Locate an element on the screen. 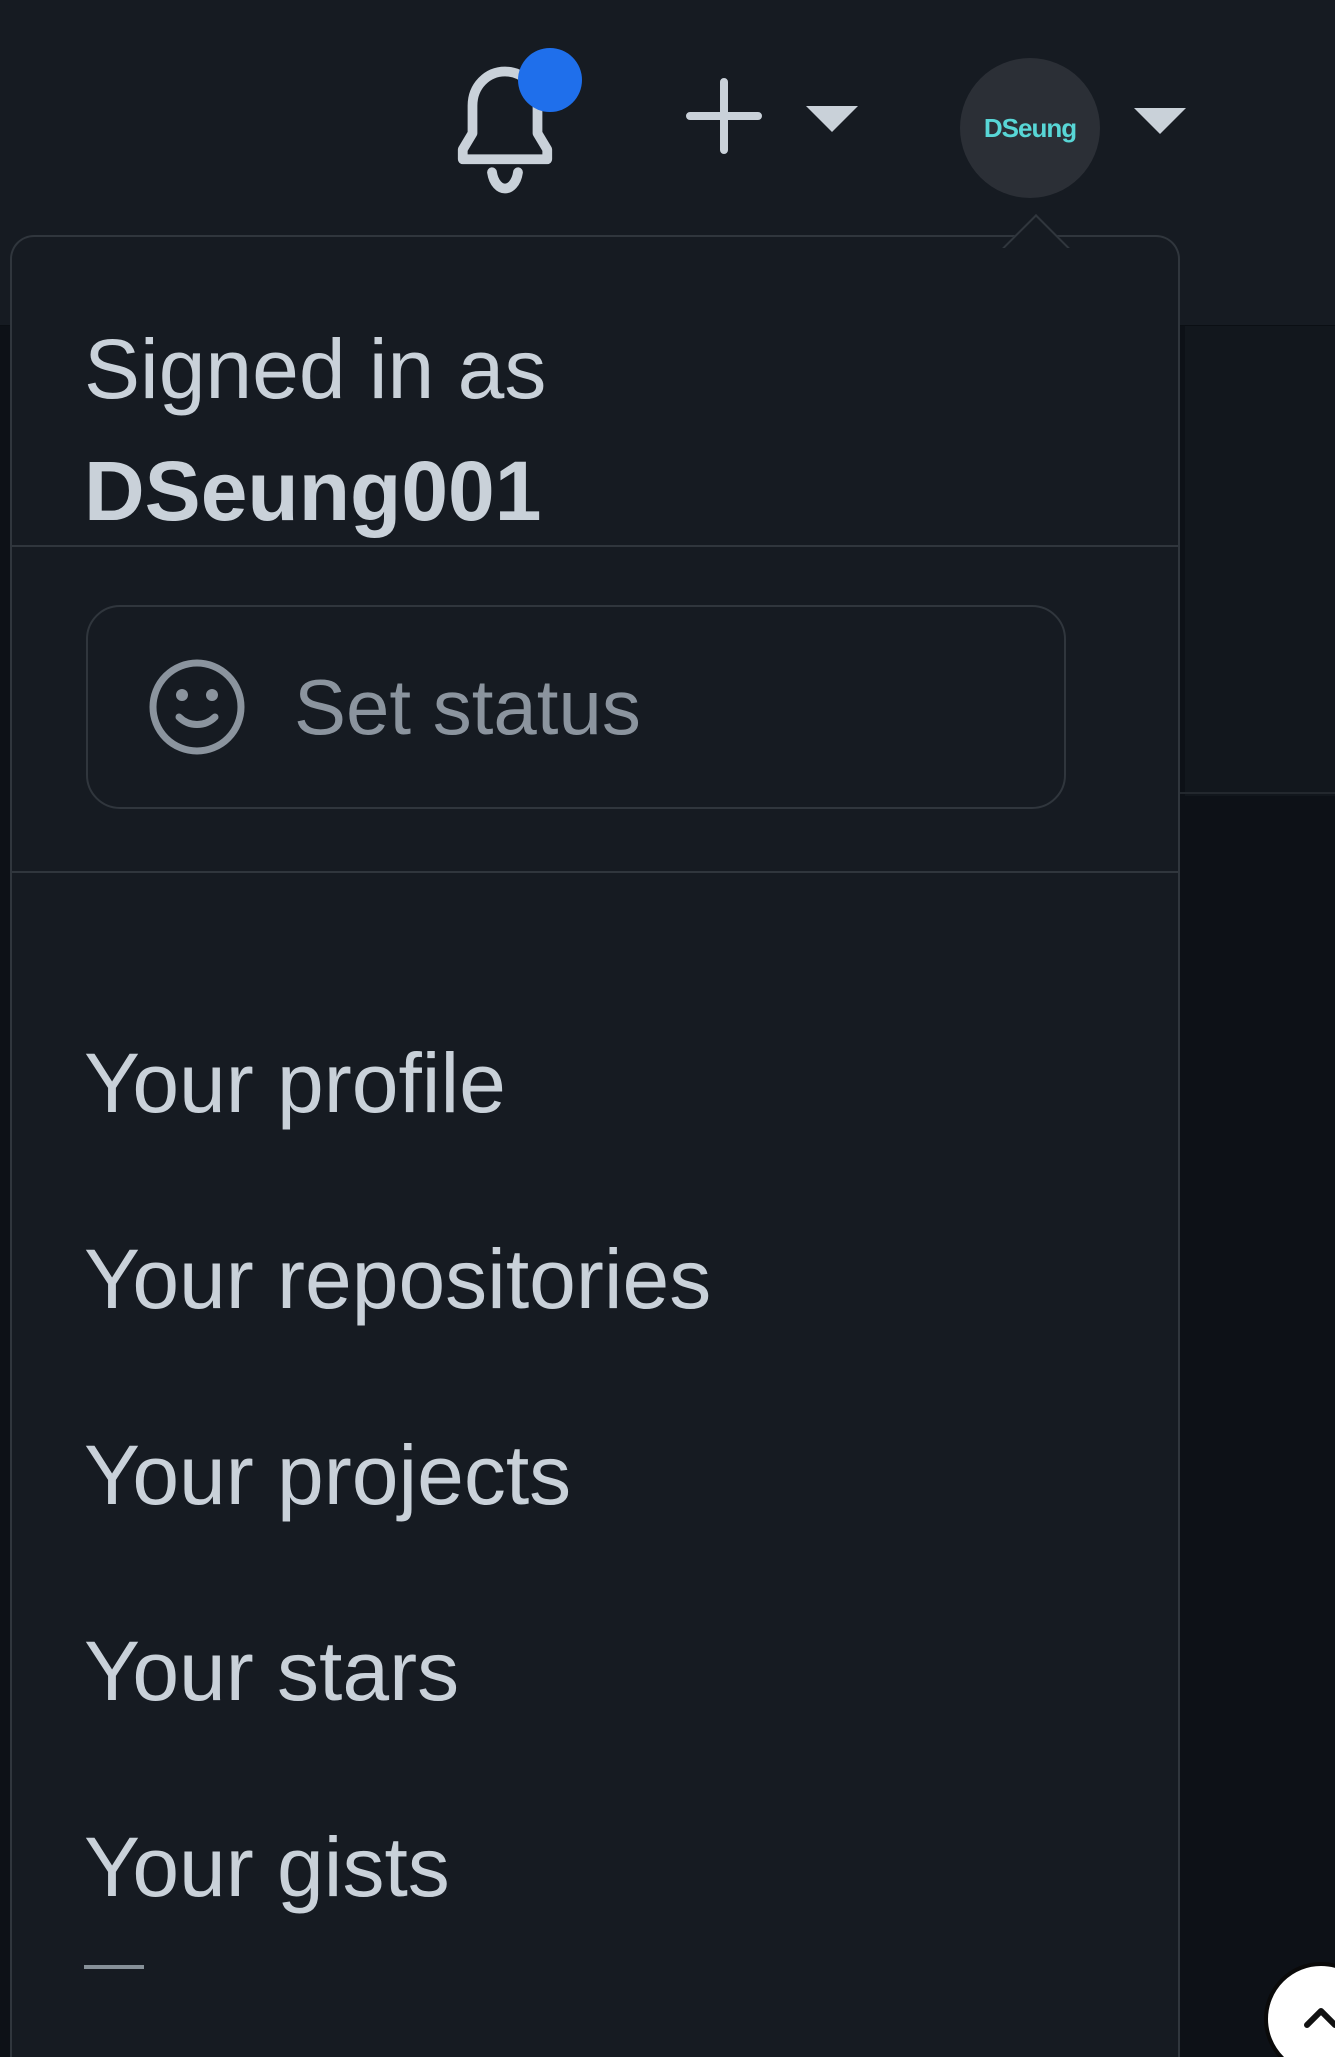 Image resolution: width=1335 pixels, height=2057 pixels. smile-icon is located at coordinates (197, 707).